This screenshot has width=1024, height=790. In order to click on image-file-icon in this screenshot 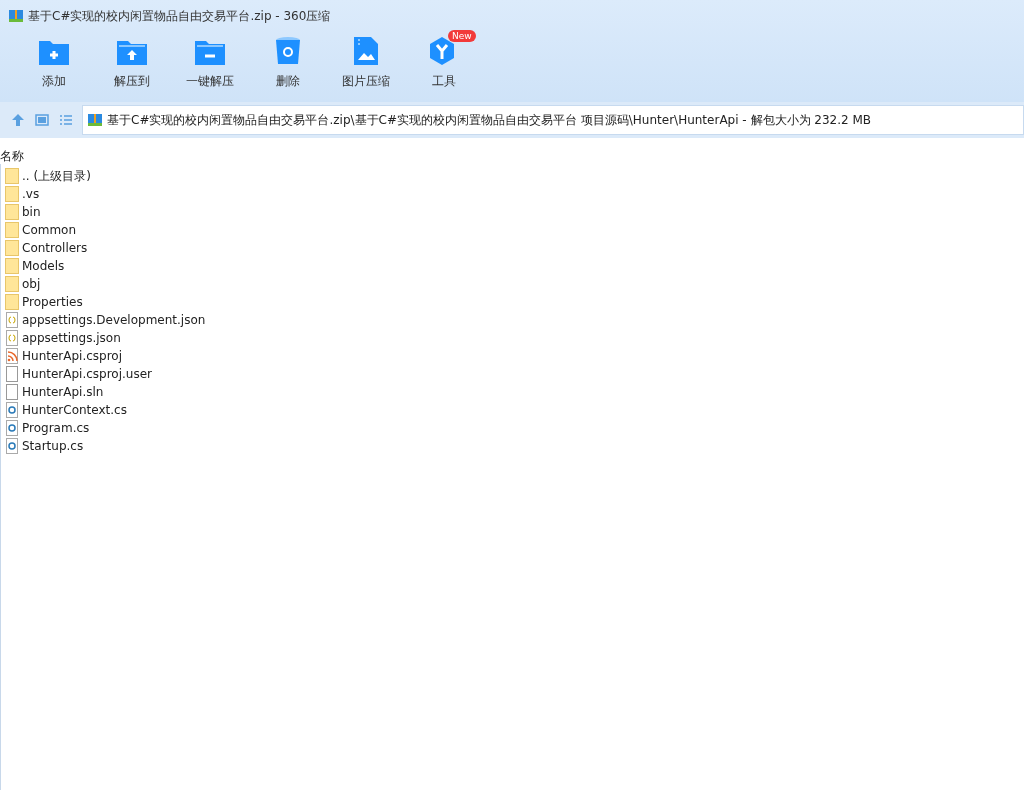, I will do `click(366, 51)`.